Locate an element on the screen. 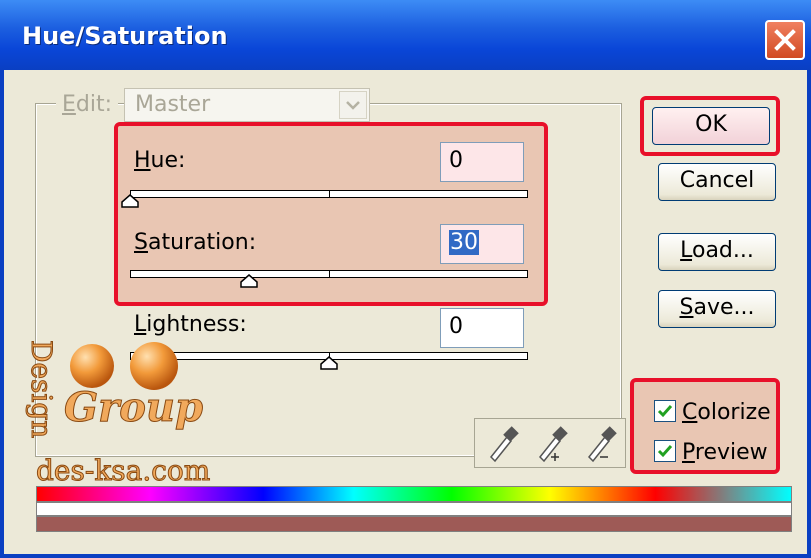 The image size is (811, 558). lightness-slider-thumb is located at coordinates (329, 363).